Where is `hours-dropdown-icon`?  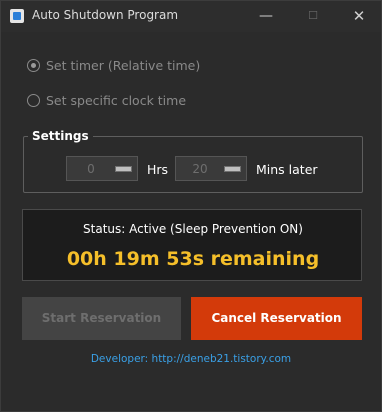 hours-dropdown-icon is located at coordinates (123, 169).